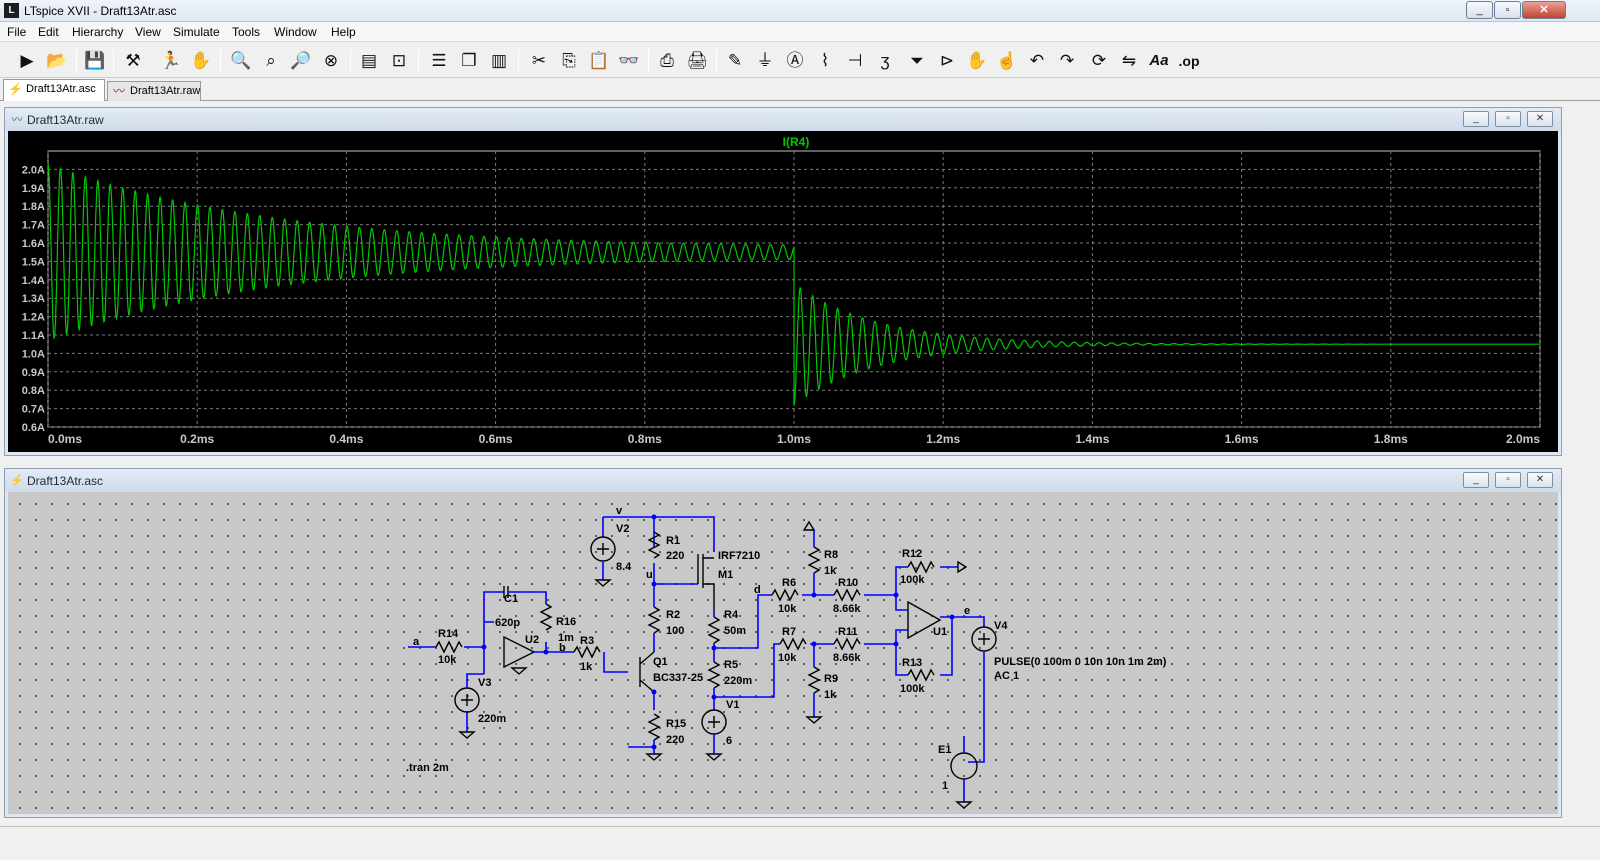  Describe the element at coordinates (546, 617) in the screenshot. I see `r16-resistor` at that location.